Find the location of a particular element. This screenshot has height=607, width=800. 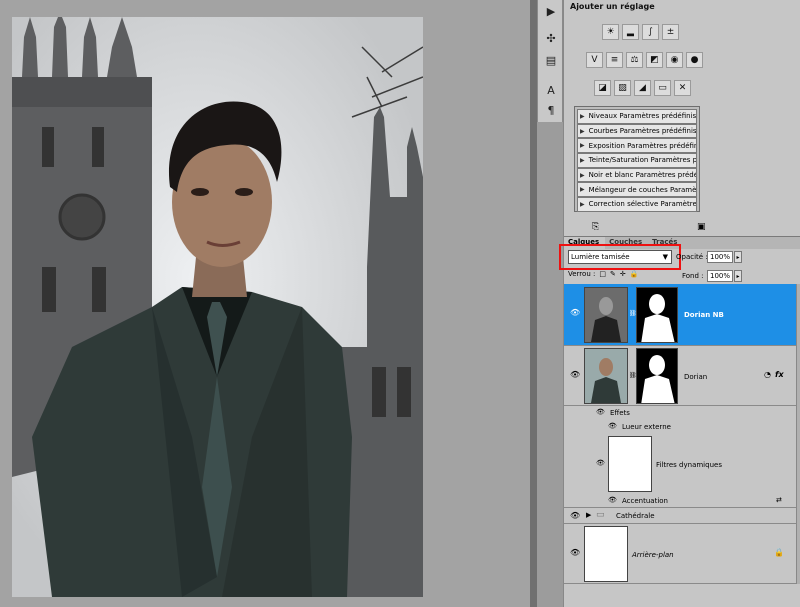

layers-footer is located at coordinates (682, 595).